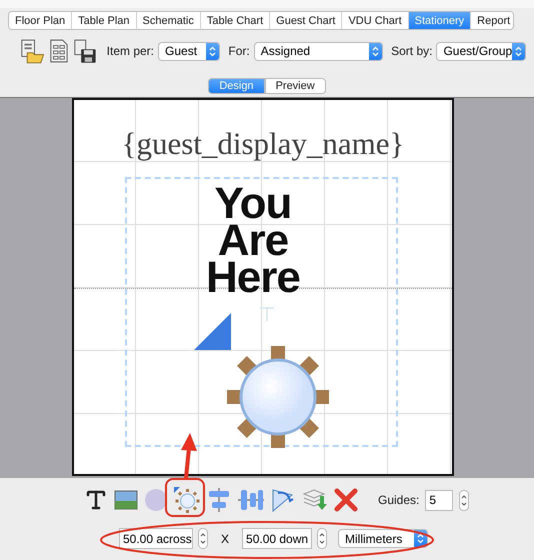 The image size is (534, 560). What do you see at coordinates (439, 500) in the screenshot?
I see `guides-field: 5` at bounding box center [439, 500].